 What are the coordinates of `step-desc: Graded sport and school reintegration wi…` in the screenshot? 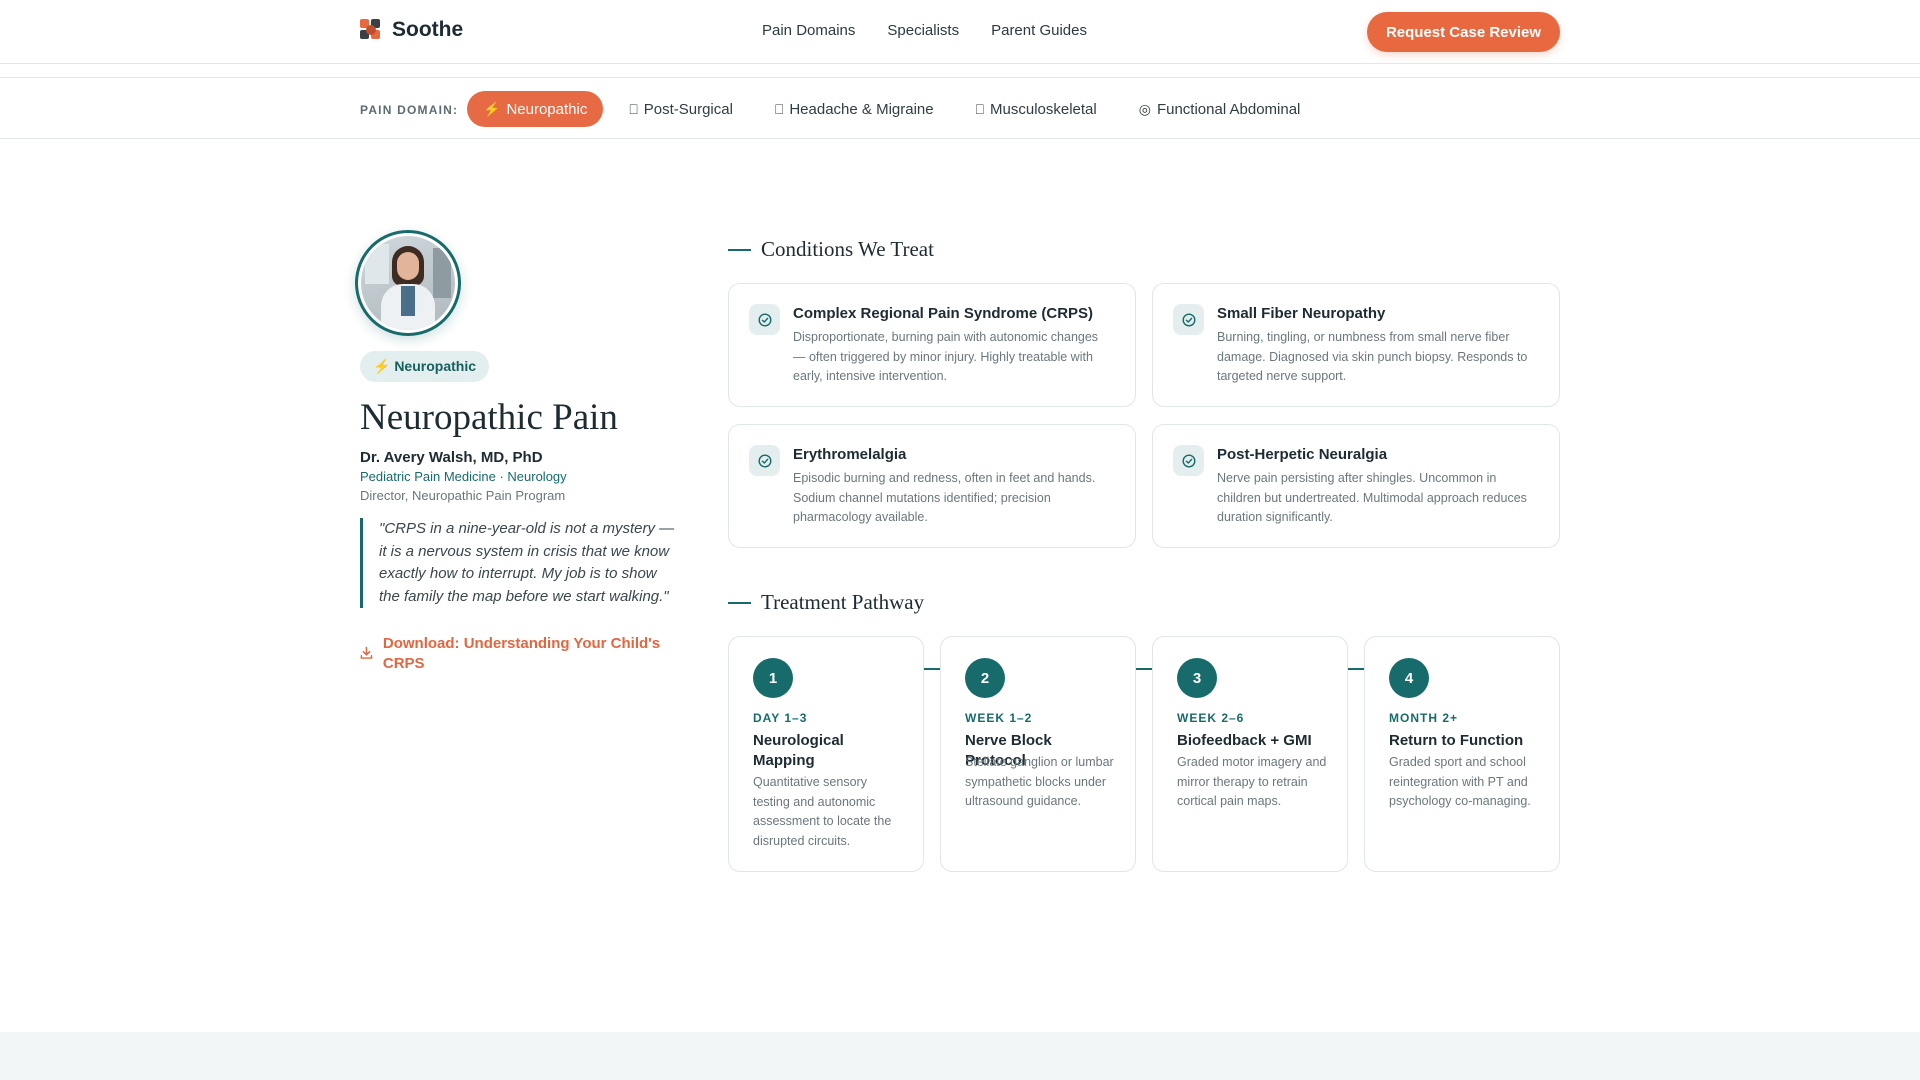 It's located at (1460, 781).